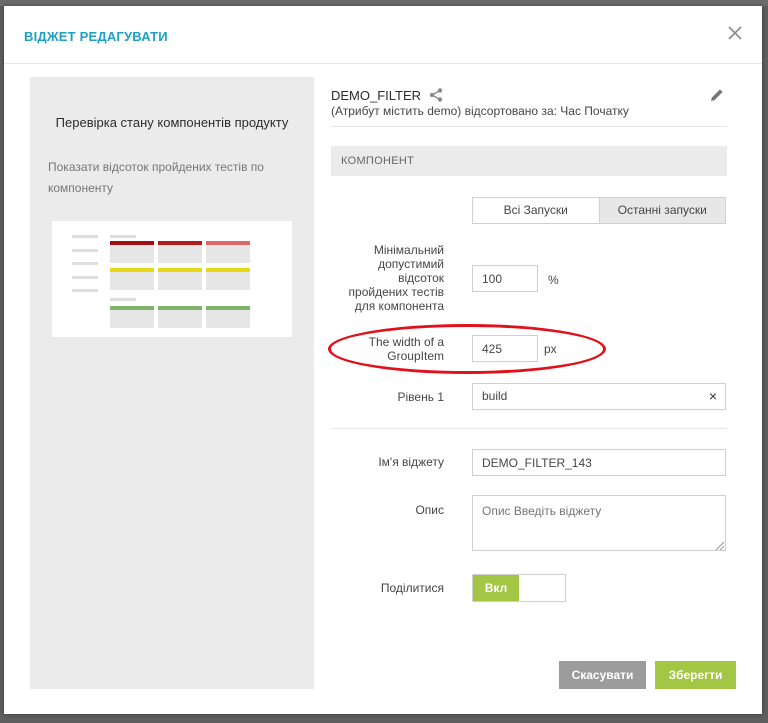 This screenshot has width=768, height=723. I want to click on tab-all-launches: Всі Запуски, so click(536, 210).